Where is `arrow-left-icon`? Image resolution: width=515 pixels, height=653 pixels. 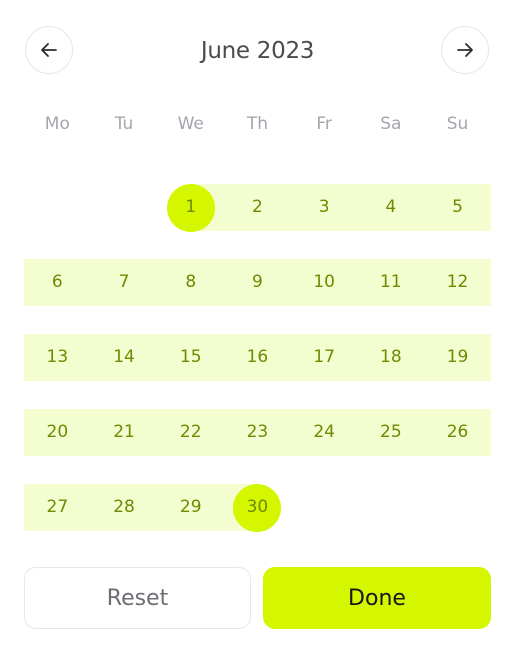 arrow-left-icon is located at coordinates (49, 50).